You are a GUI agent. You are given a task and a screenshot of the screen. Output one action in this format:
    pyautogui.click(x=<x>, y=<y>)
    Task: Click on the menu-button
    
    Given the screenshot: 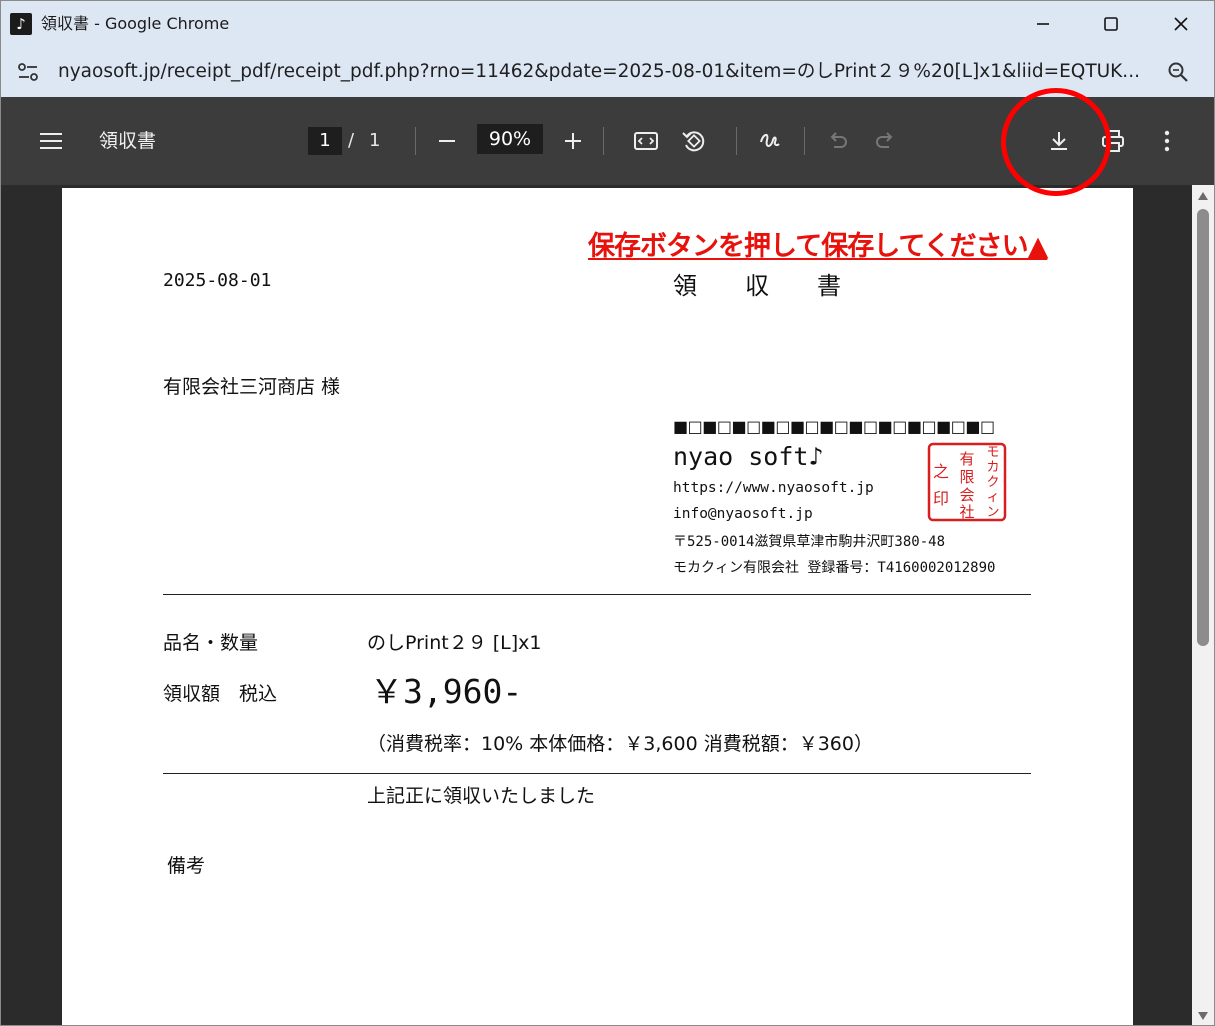 What is the action you would take?
    pyautogui.click(x=51, y=141)
    